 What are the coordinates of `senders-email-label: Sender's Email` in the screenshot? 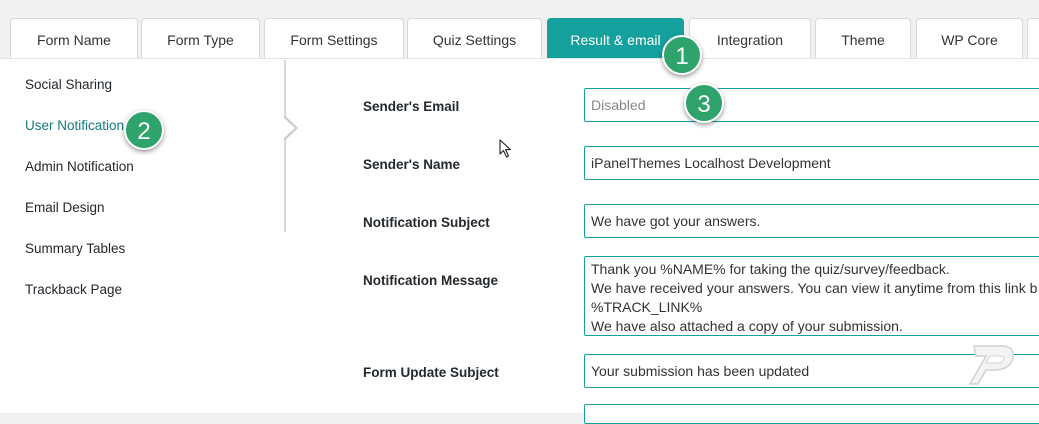 It's located at (411, 106).